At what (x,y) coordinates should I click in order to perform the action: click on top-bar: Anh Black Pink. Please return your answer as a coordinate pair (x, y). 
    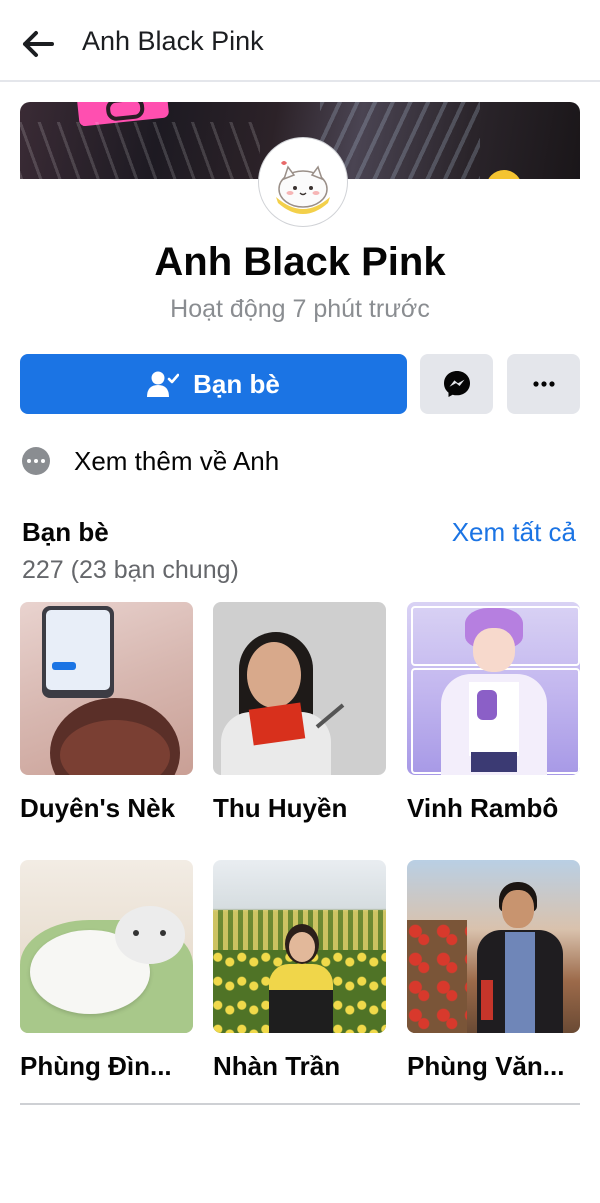
    Looking at the image, I should click on (300, 41).